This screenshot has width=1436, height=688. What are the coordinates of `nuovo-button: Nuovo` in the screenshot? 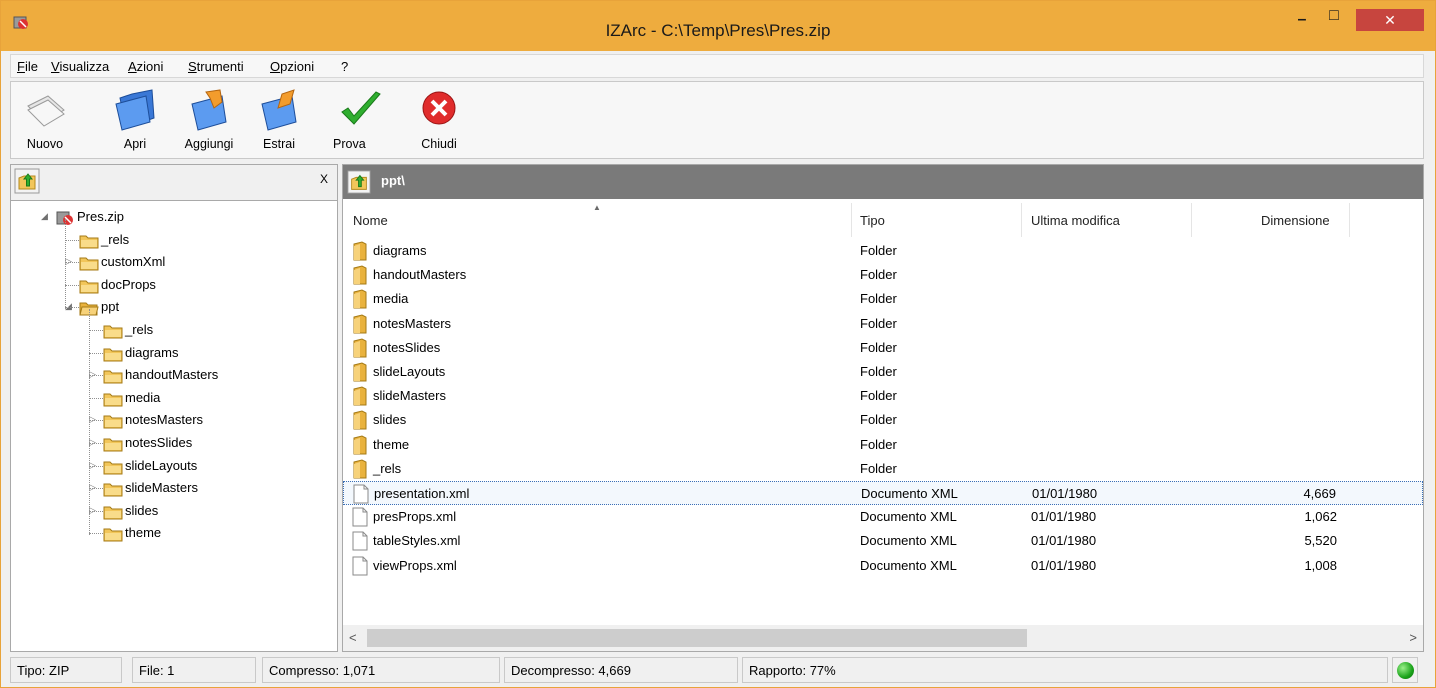 It's located at (45, 123).